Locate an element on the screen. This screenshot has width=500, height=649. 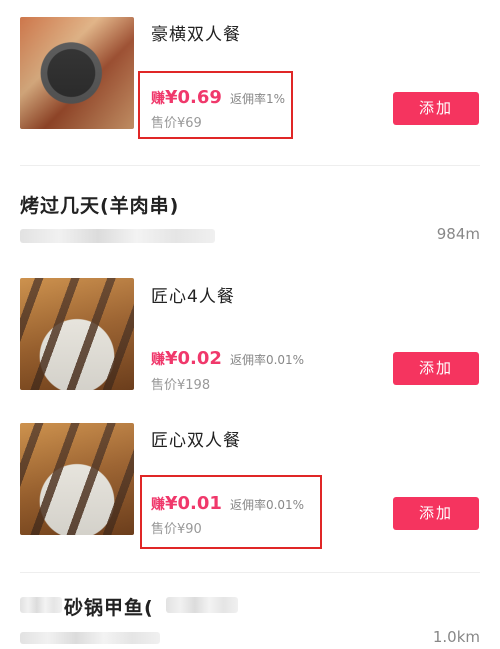
earn-row: 赚 ¥0.69 返佣率1% is located at coordinates (218, 97).